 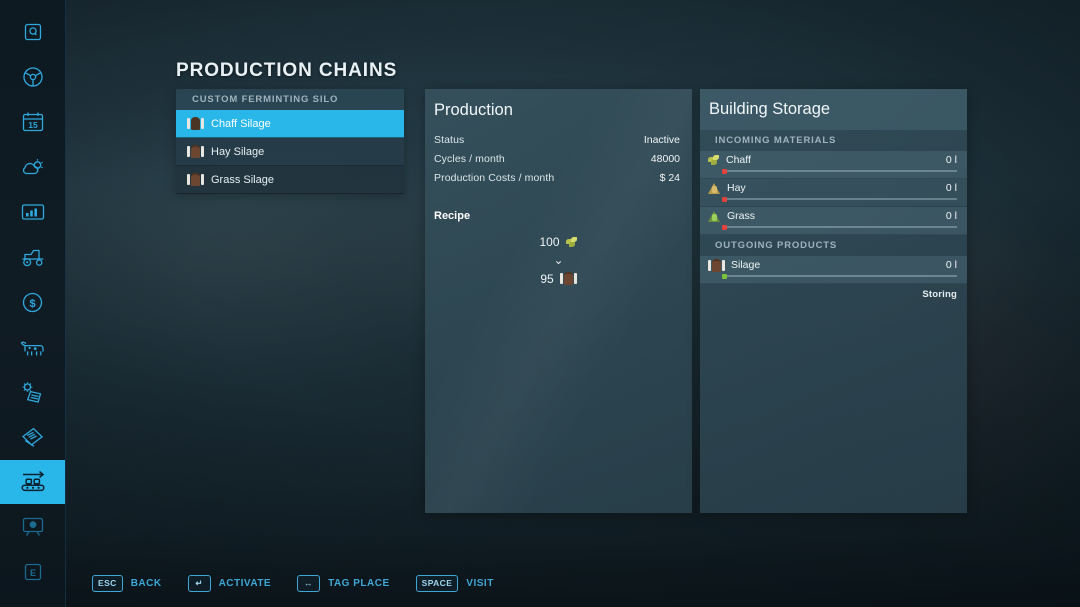 I want to click on storage-row-name: Silage, so click(x=746, y=265).